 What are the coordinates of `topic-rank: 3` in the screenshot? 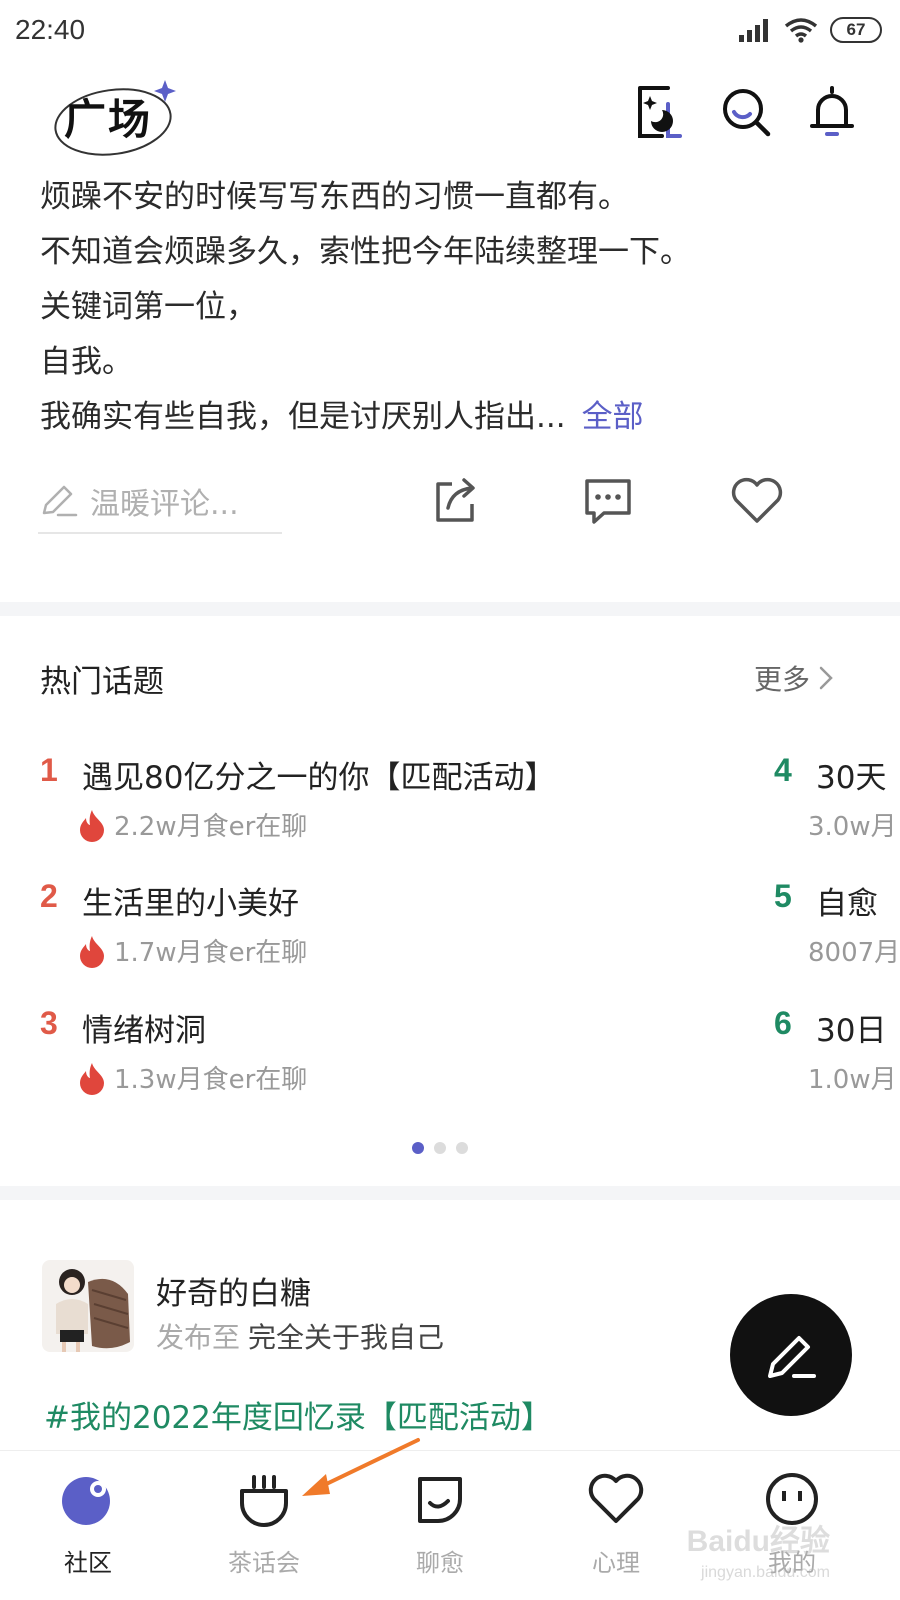 It's located at (49, 1023).